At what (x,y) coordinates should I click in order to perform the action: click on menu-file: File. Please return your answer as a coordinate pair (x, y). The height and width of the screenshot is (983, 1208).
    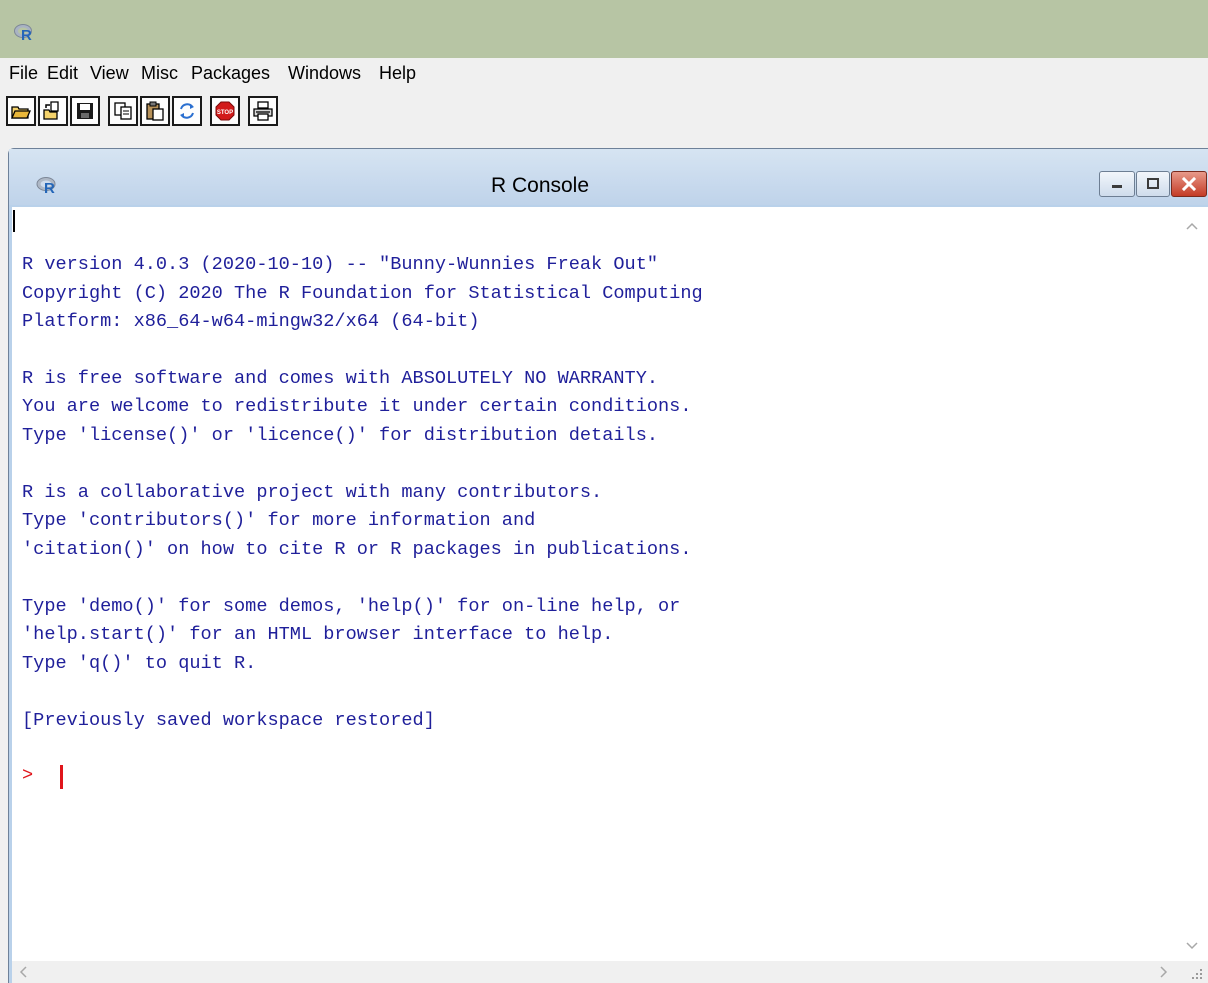
    Looking at the image, I should click on (23, 73).